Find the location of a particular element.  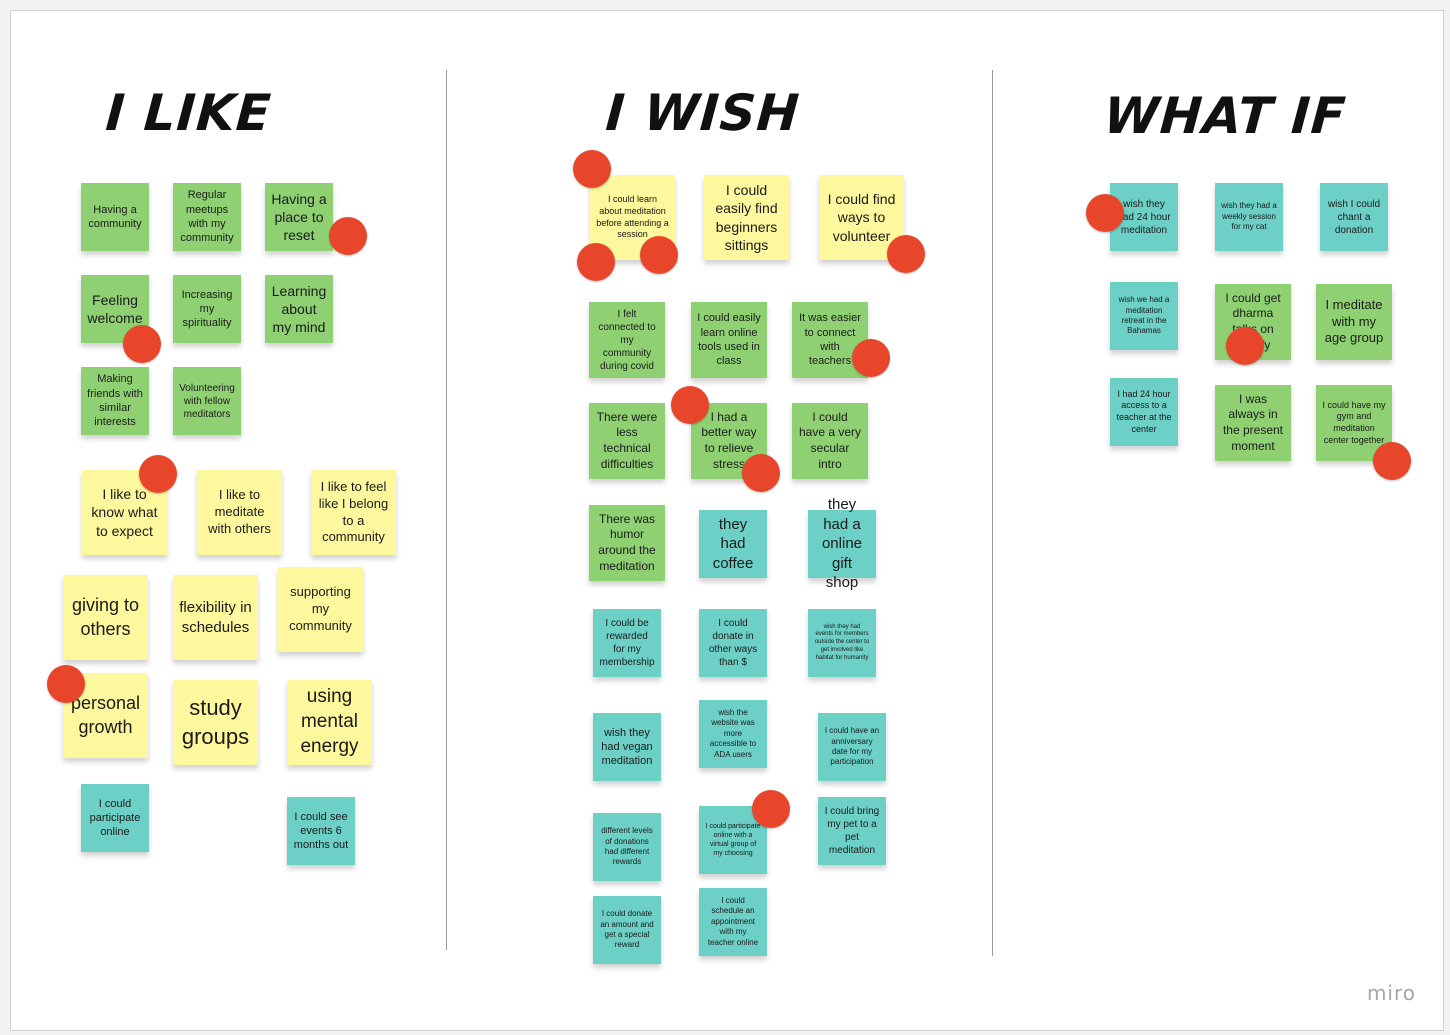

sticky-note: I meditate with my age group is located at coordinates (1354, 322).